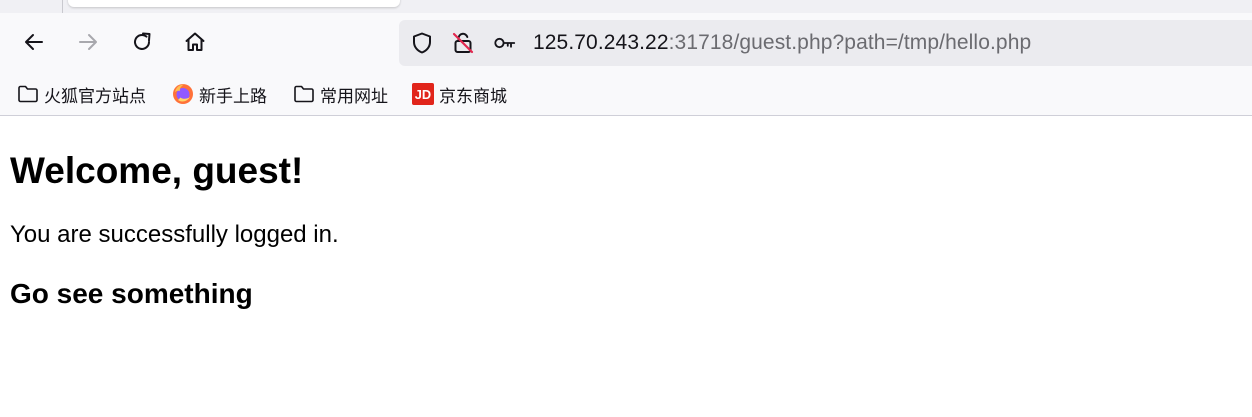 This screenshot has height=417, width=1252. Describe the element at coordinates (626, 94) in the screenshot. I see `bookmarks-toolbar: 火狐官方站点 新手上路 常用网址 JD 京东商城` at that location.